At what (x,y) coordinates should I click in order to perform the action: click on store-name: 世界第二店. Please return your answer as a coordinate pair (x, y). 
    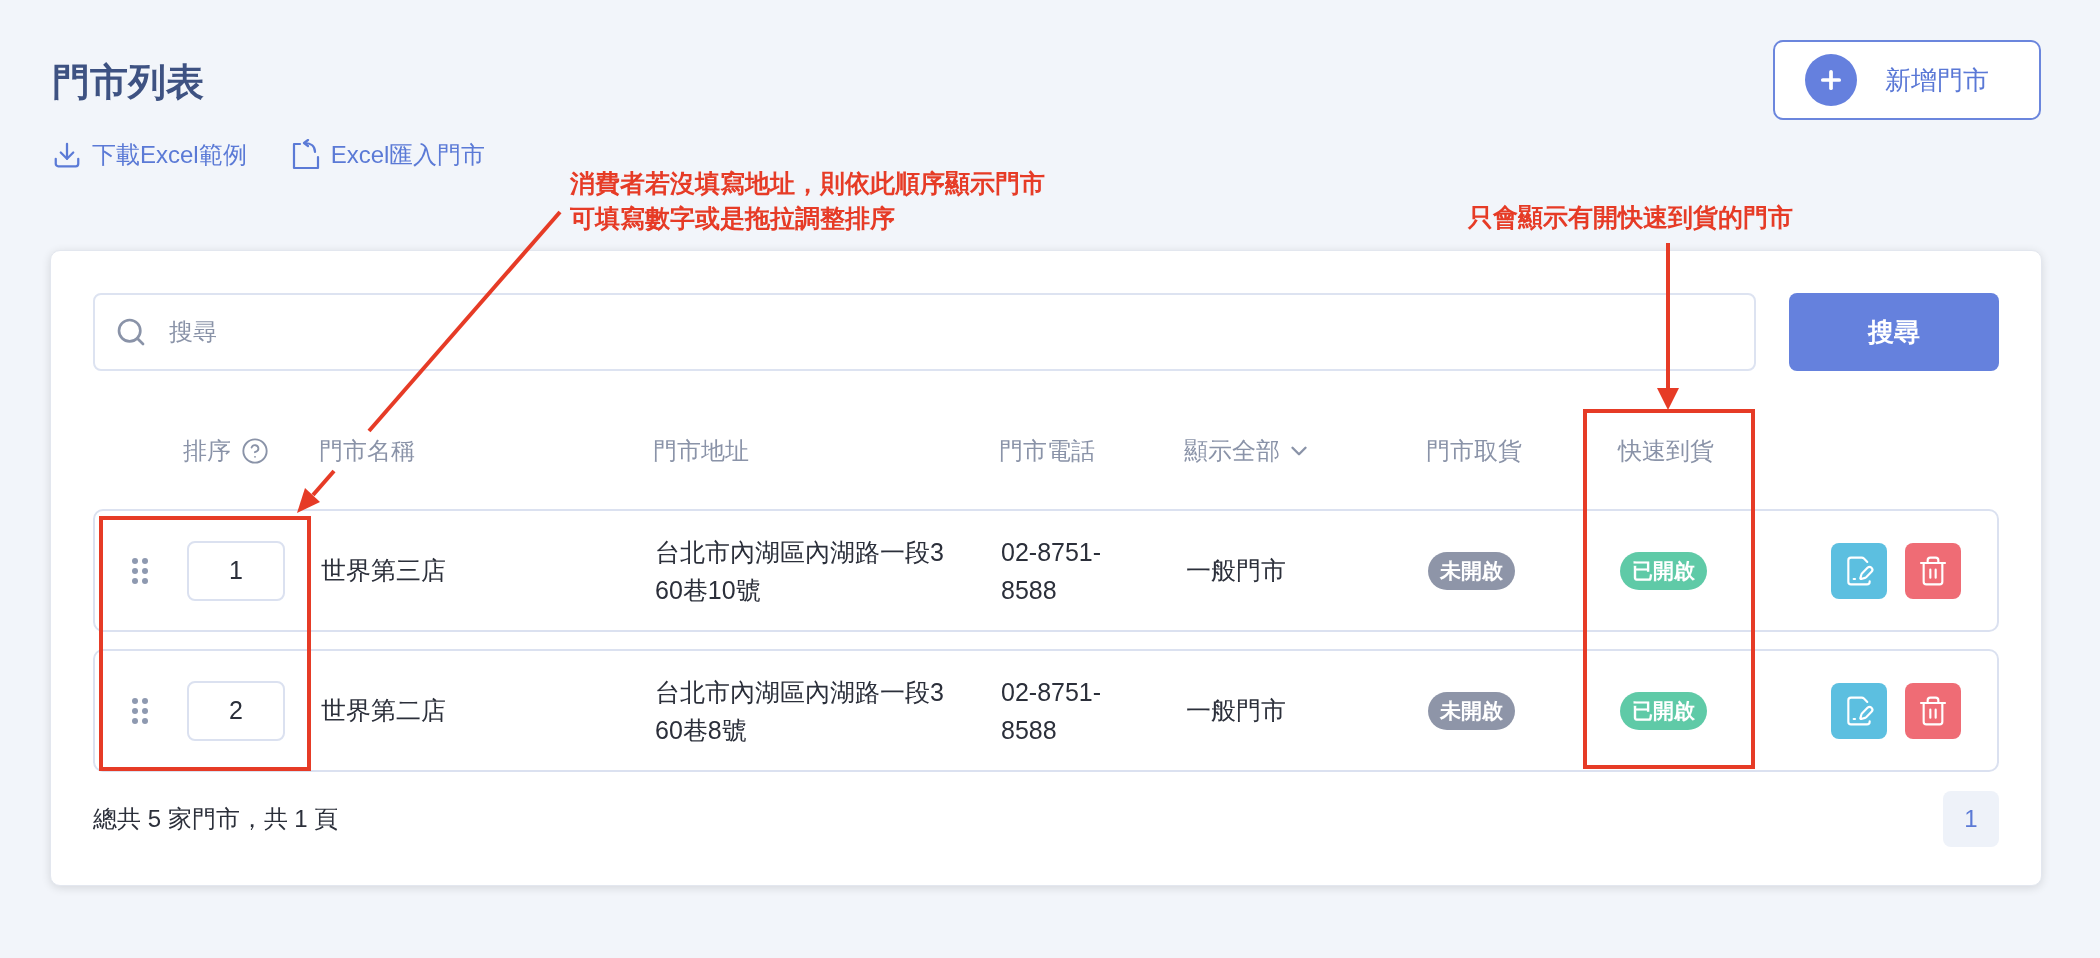
    Looking at the image, I should click on (383, 709).